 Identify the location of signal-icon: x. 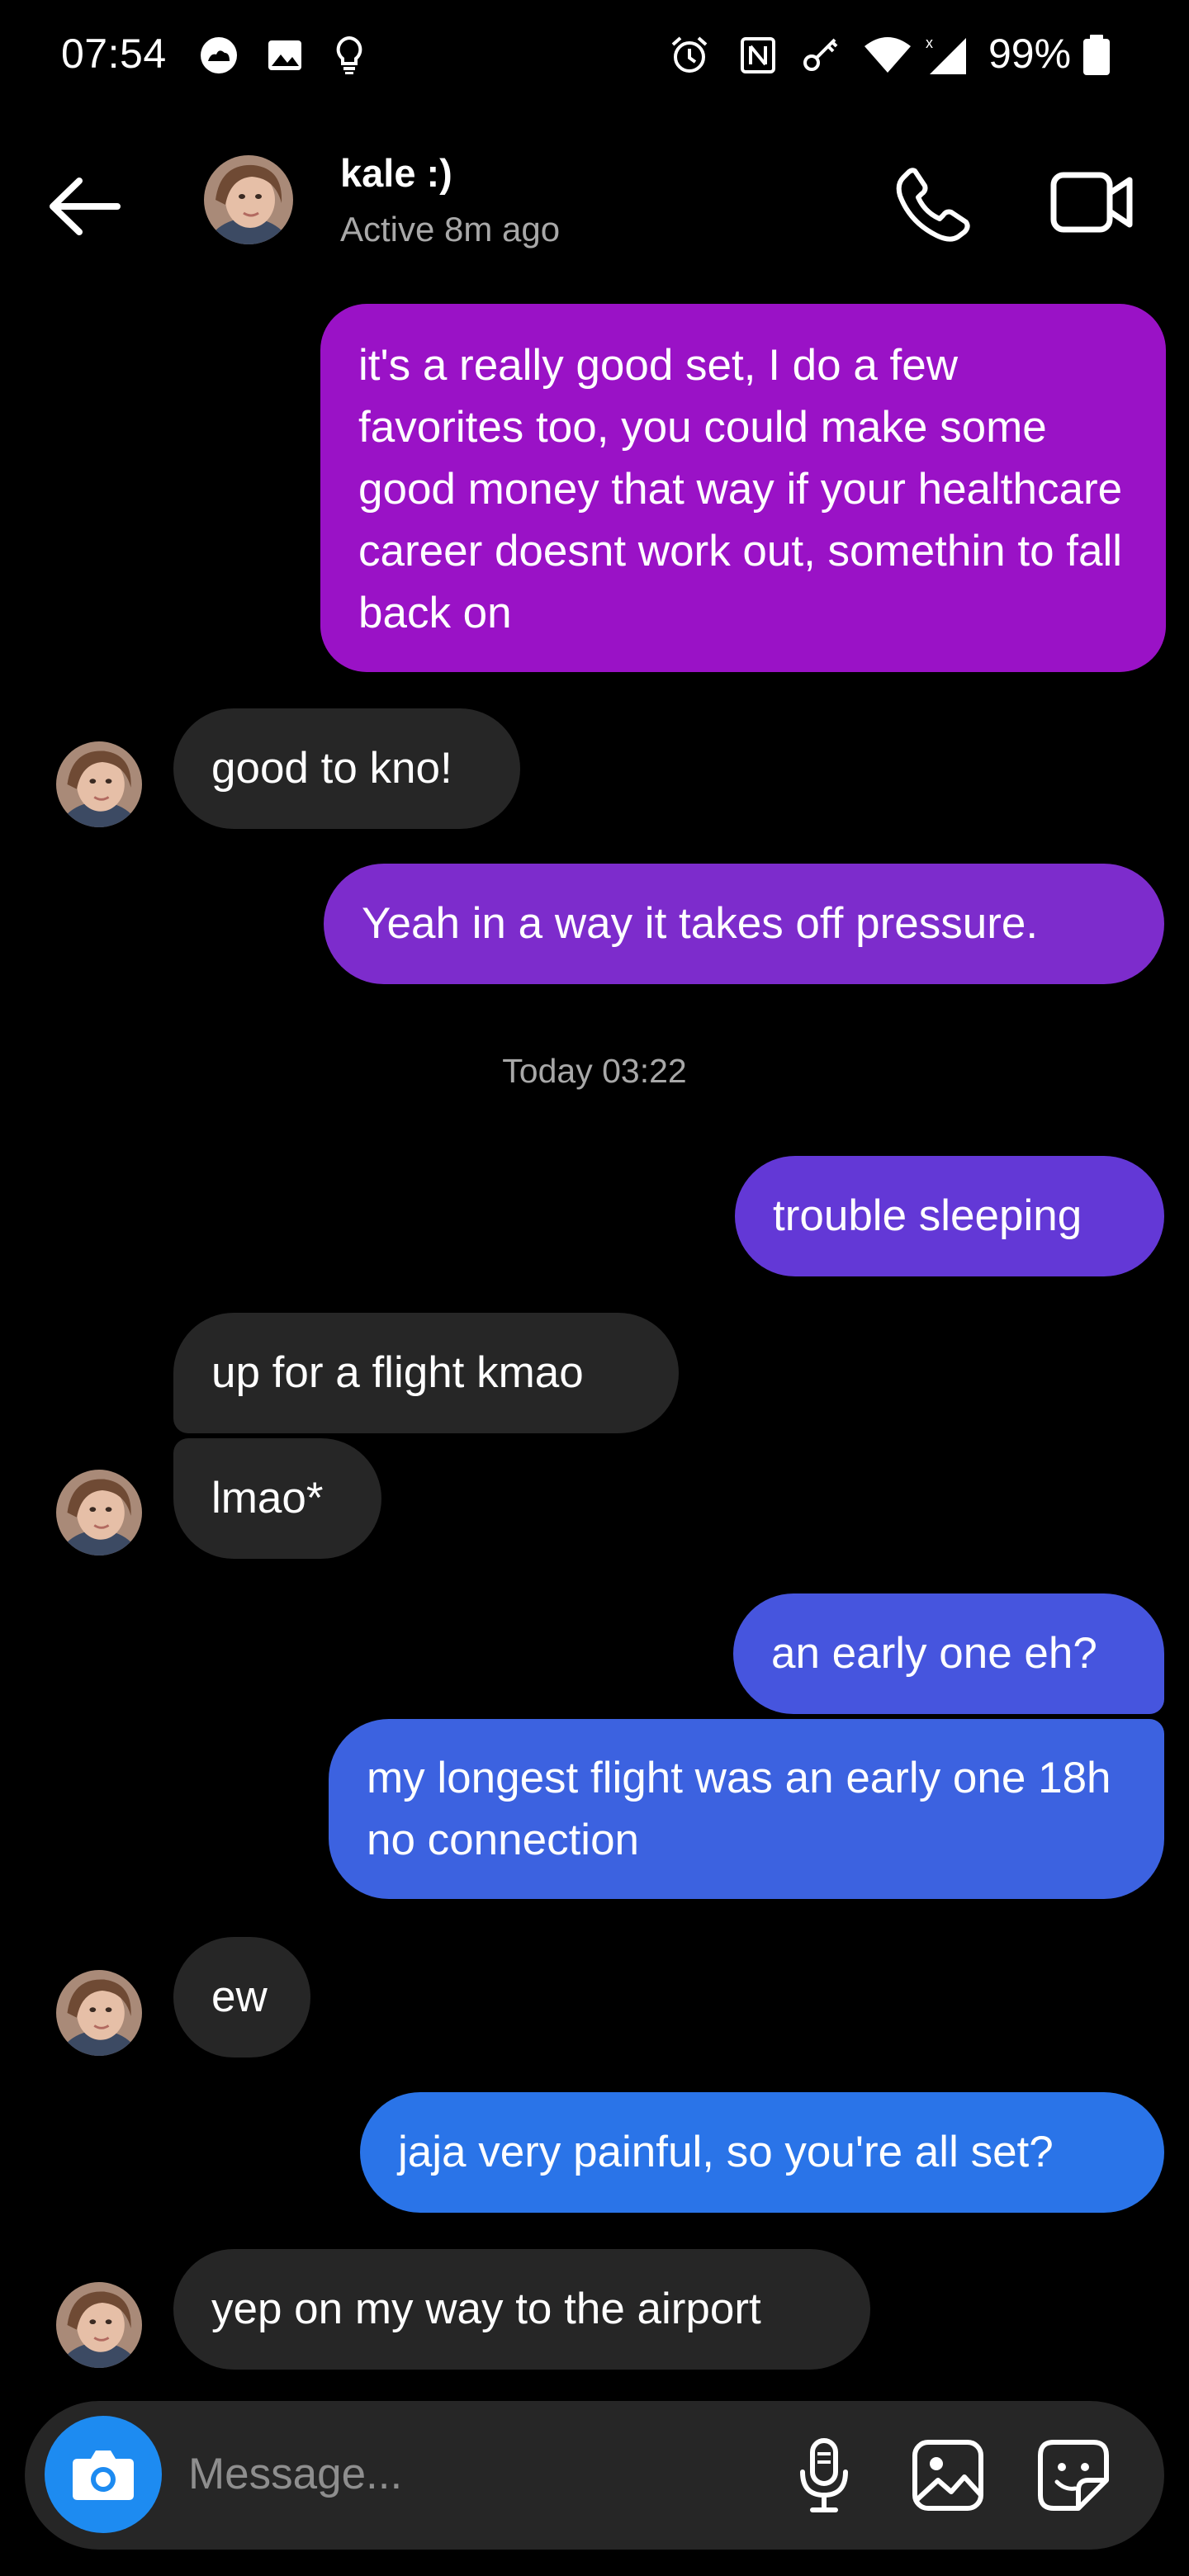
(946, 54).